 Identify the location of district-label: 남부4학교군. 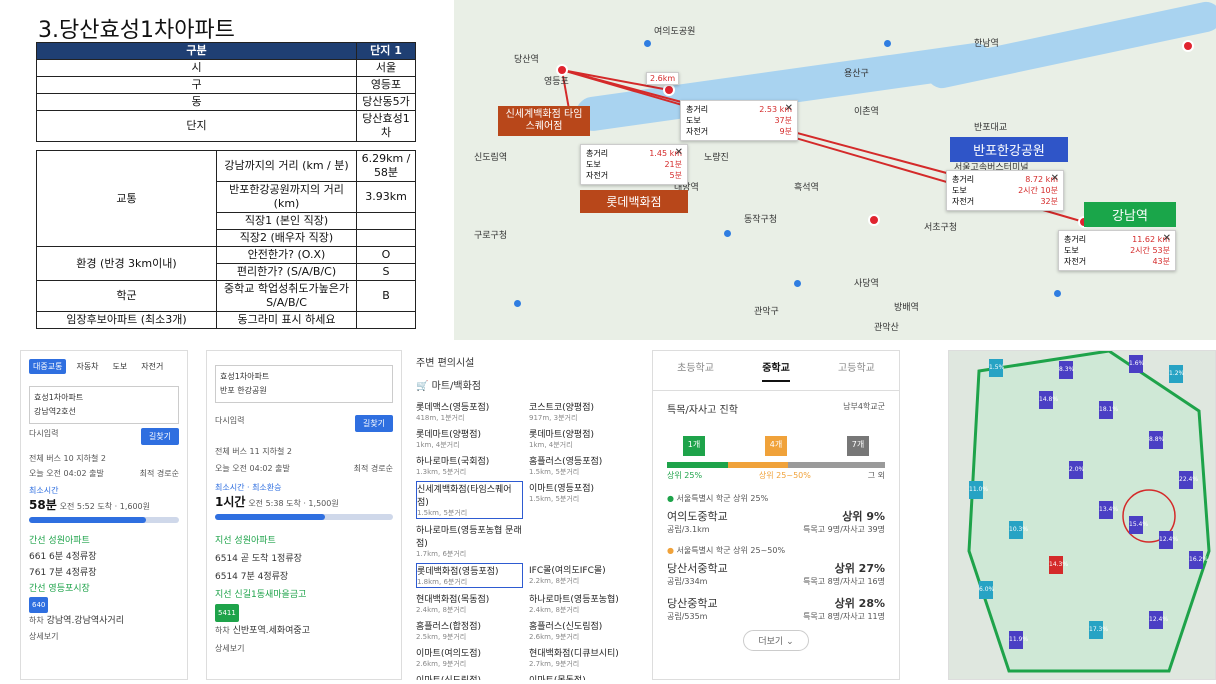
(864, 406).